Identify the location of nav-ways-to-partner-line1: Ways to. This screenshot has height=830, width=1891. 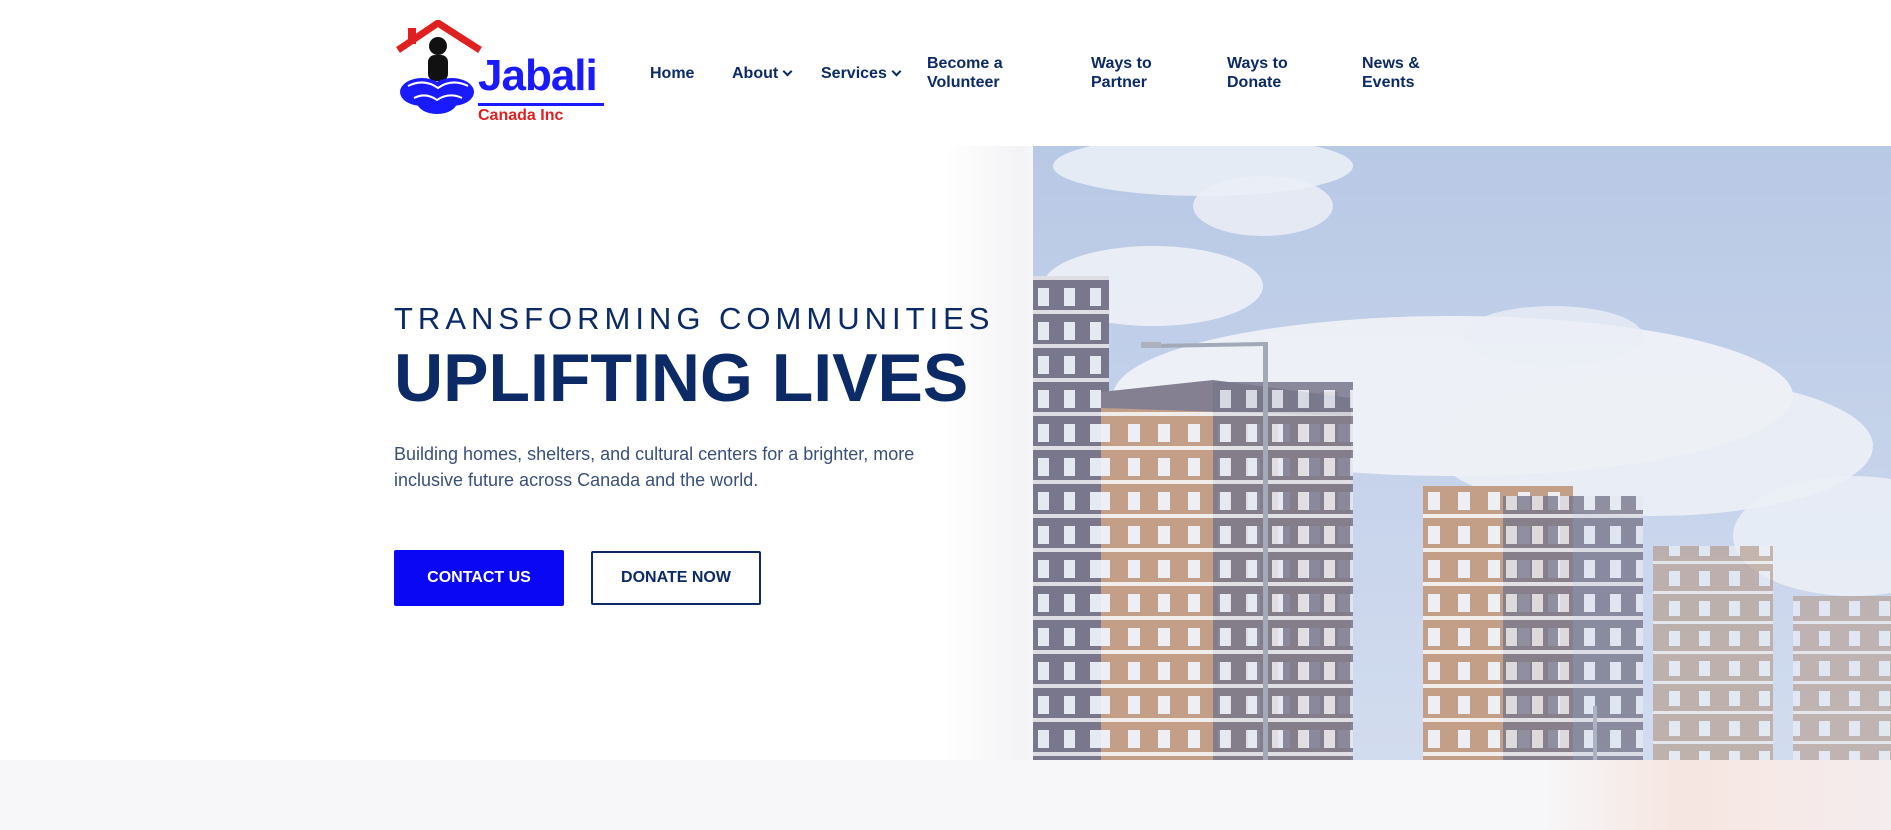
(1121, 63).